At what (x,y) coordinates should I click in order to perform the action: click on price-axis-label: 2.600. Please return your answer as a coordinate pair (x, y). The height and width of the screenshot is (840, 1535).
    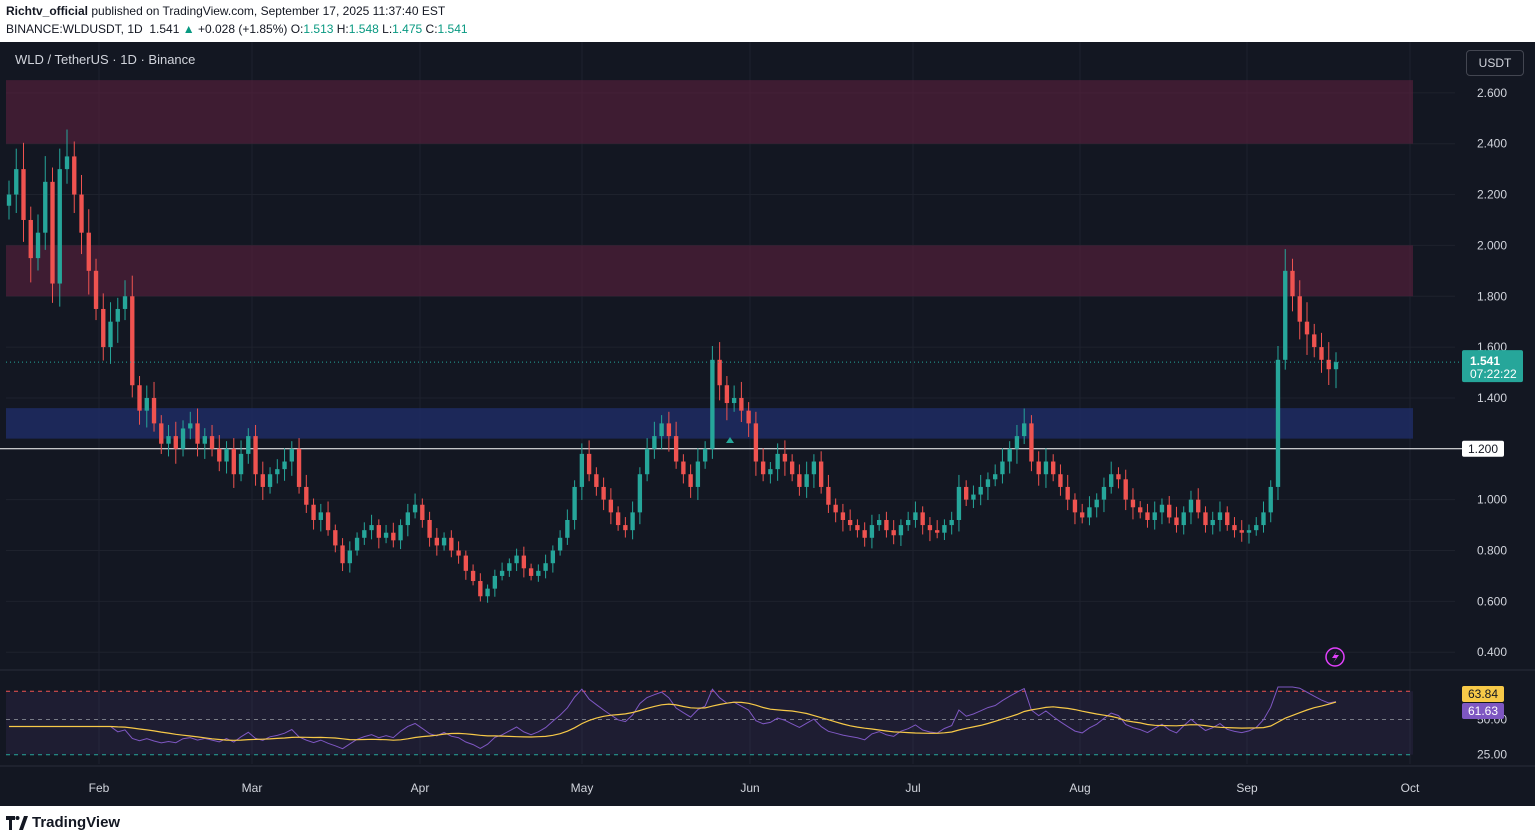
    Looking at the image, I should click on (1492, 93).